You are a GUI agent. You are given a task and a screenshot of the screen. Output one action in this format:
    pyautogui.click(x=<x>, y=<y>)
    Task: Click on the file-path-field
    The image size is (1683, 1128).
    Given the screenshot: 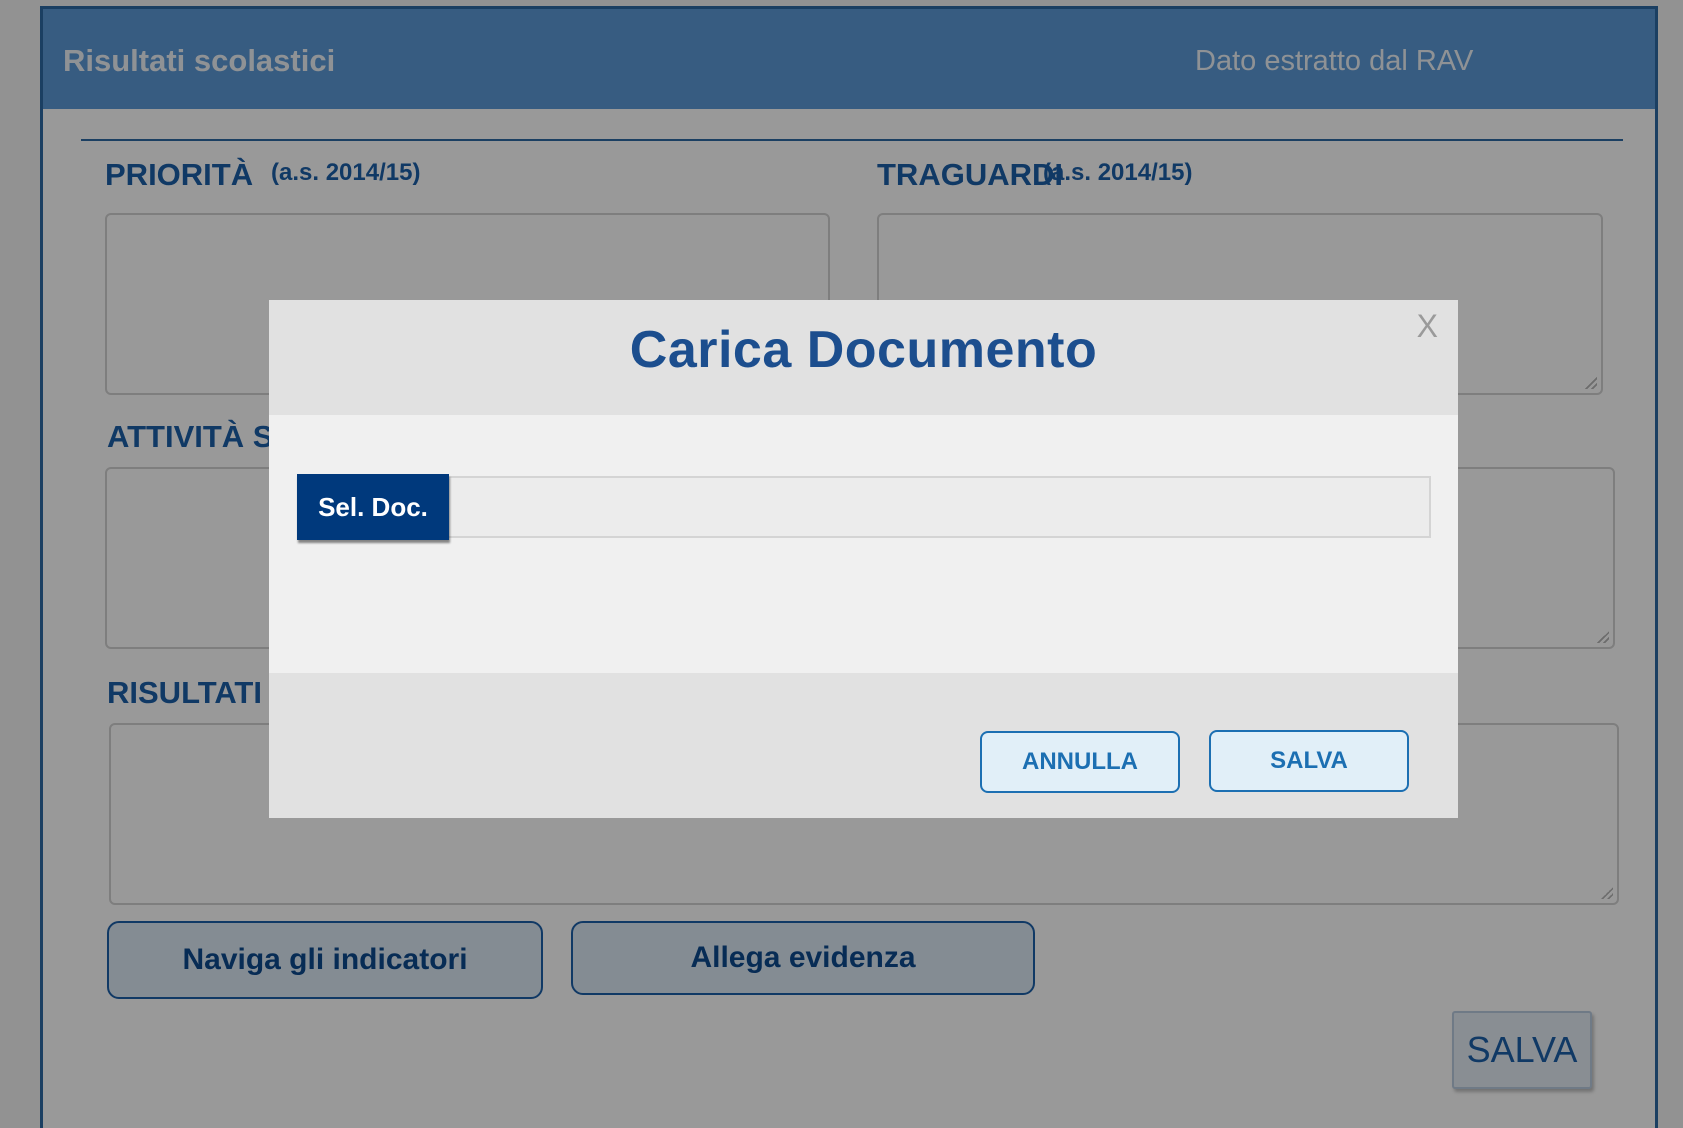 What is the action you would take?
    pyautogui.click(x=939, y=507)
    